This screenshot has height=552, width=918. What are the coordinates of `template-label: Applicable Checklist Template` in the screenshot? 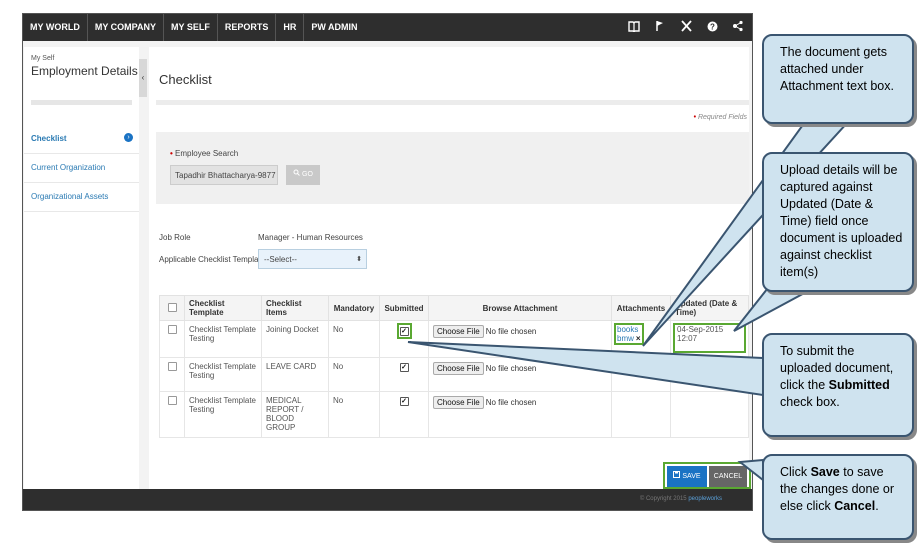 It's located at (212, 259).